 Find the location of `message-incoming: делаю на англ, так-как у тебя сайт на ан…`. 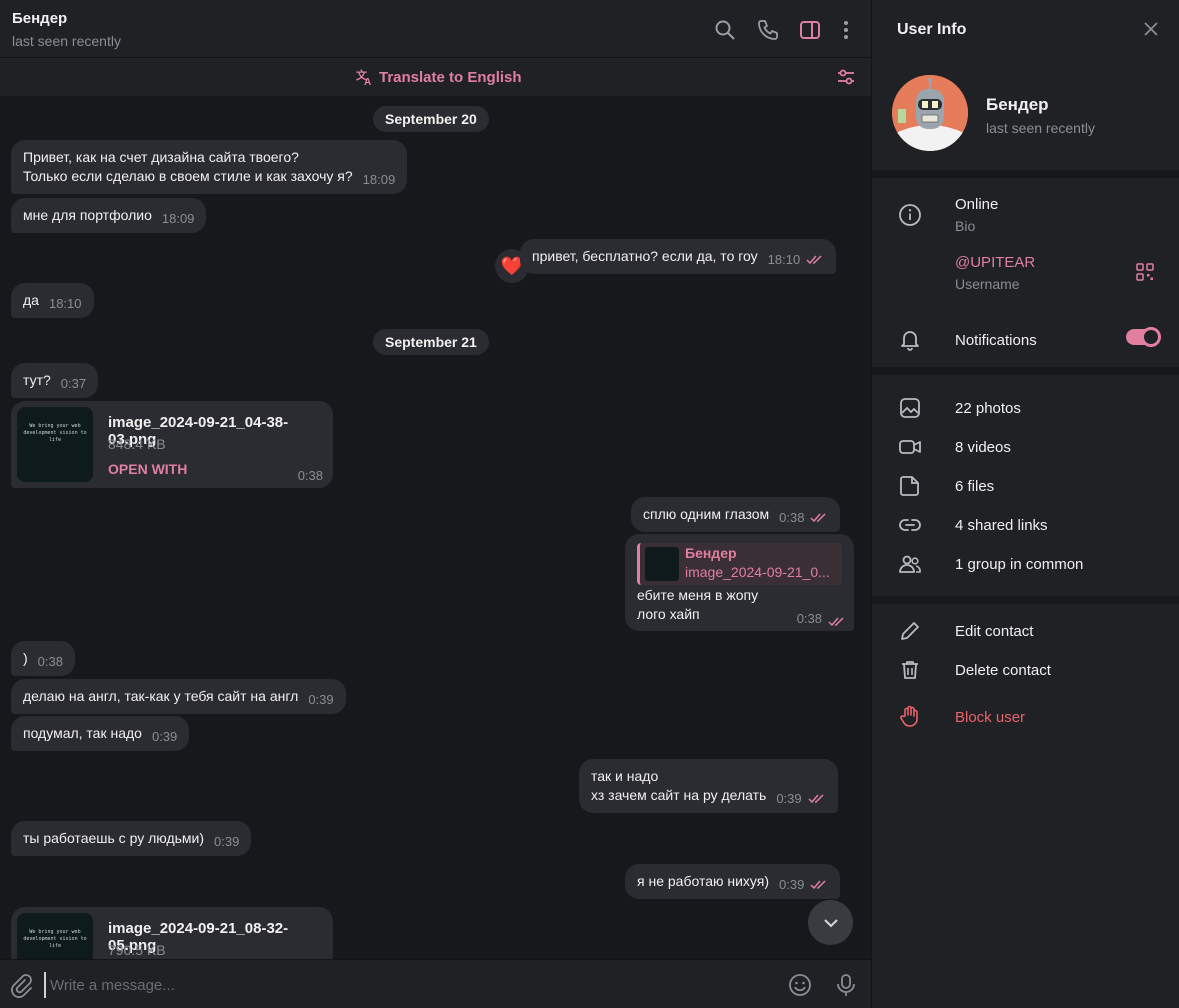

message-incoming: делаю на англ, так-как у тебя сайт на ан… is located at coordinates (178, 696).